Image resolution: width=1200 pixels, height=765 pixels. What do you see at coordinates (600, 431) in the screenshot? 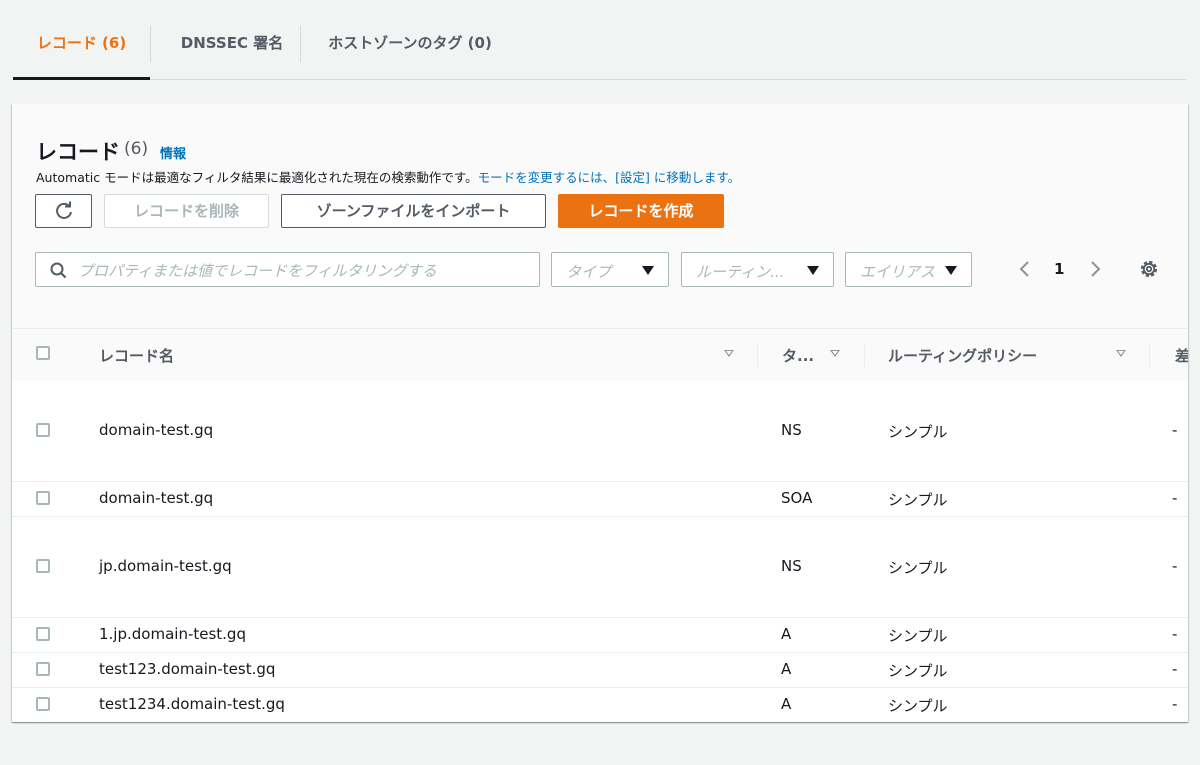
I see `table-row: domain-test.gq NS シンプル -` at bounding box center [600, 431].